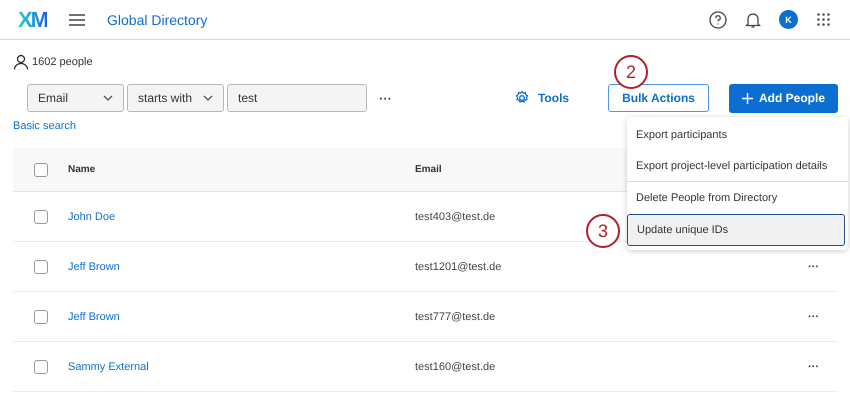  Describe the element at coordinates (542, 98) in the screenshot. I see `tools-button: Tools` at that location.